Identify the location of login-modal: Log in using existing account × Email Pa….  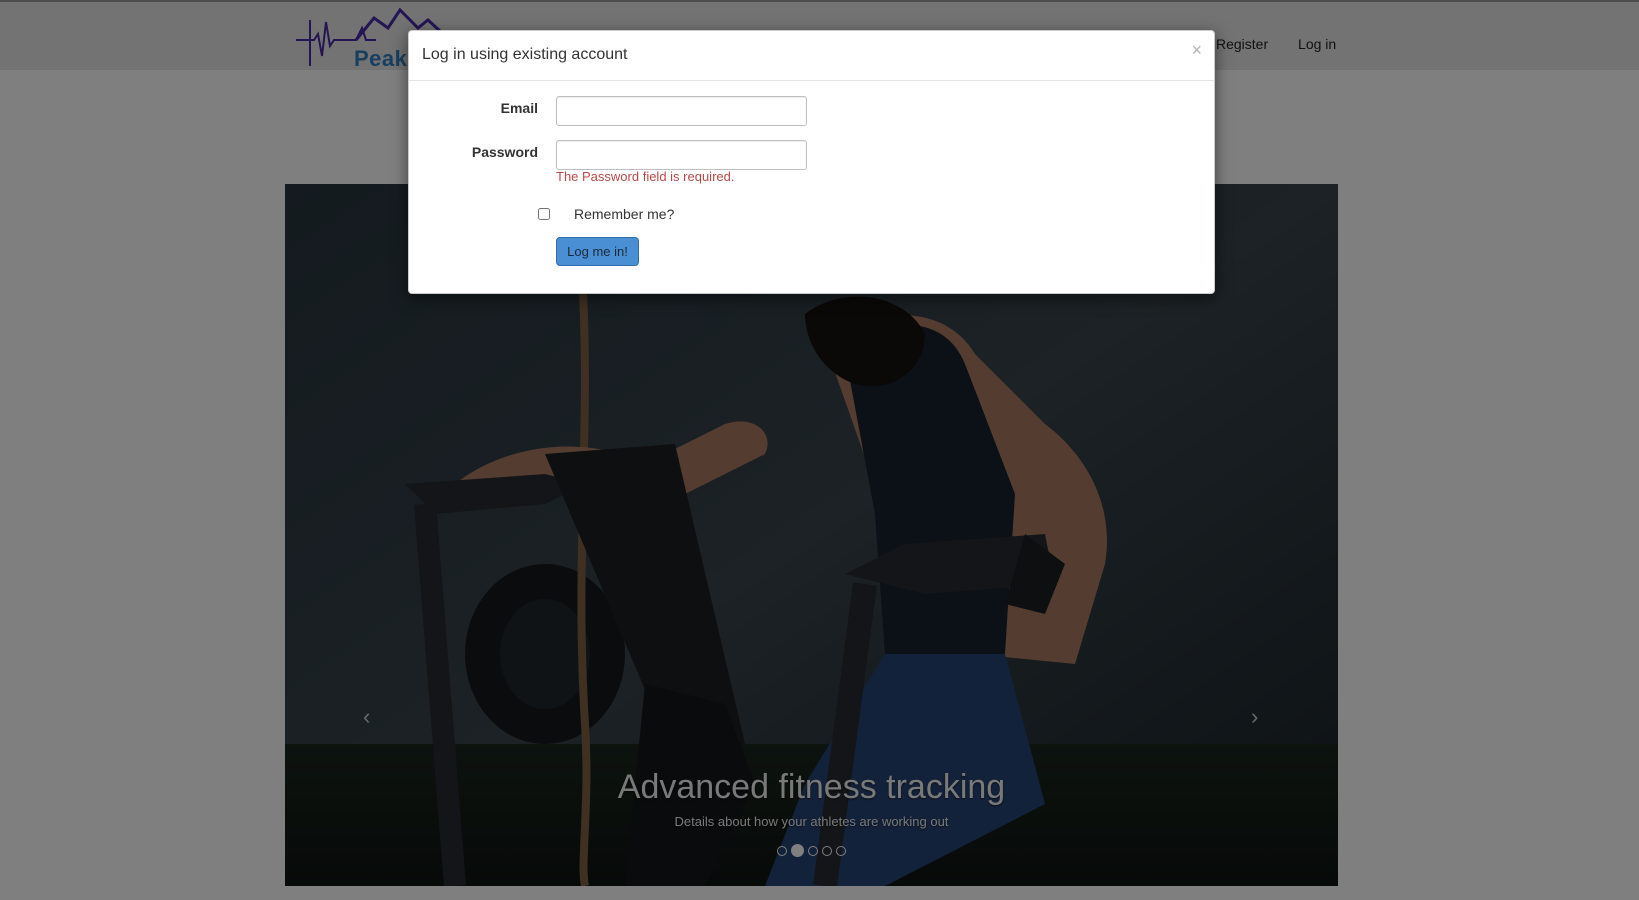
(811, 162).